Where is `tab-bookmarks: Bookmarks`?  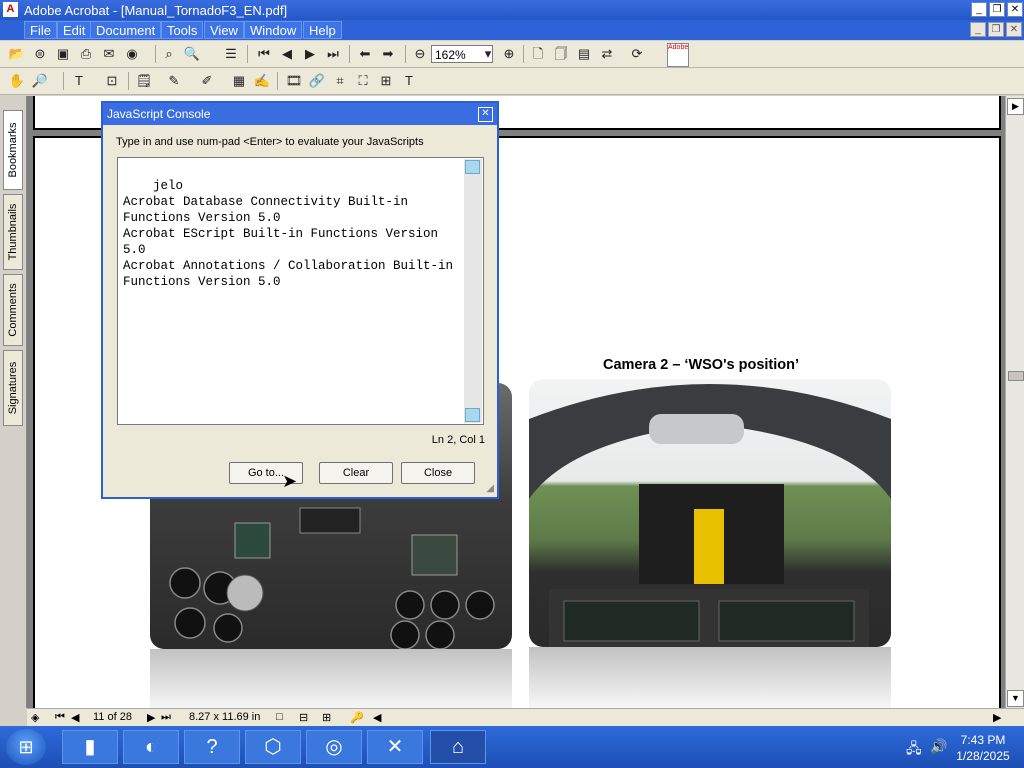 tab-bookmarks: Bookmarks is located at coordinates (13, 150).